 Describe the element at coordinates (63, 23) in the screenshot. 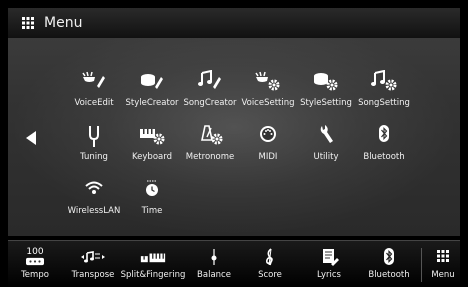

I see `page-title: Menu` at that location.